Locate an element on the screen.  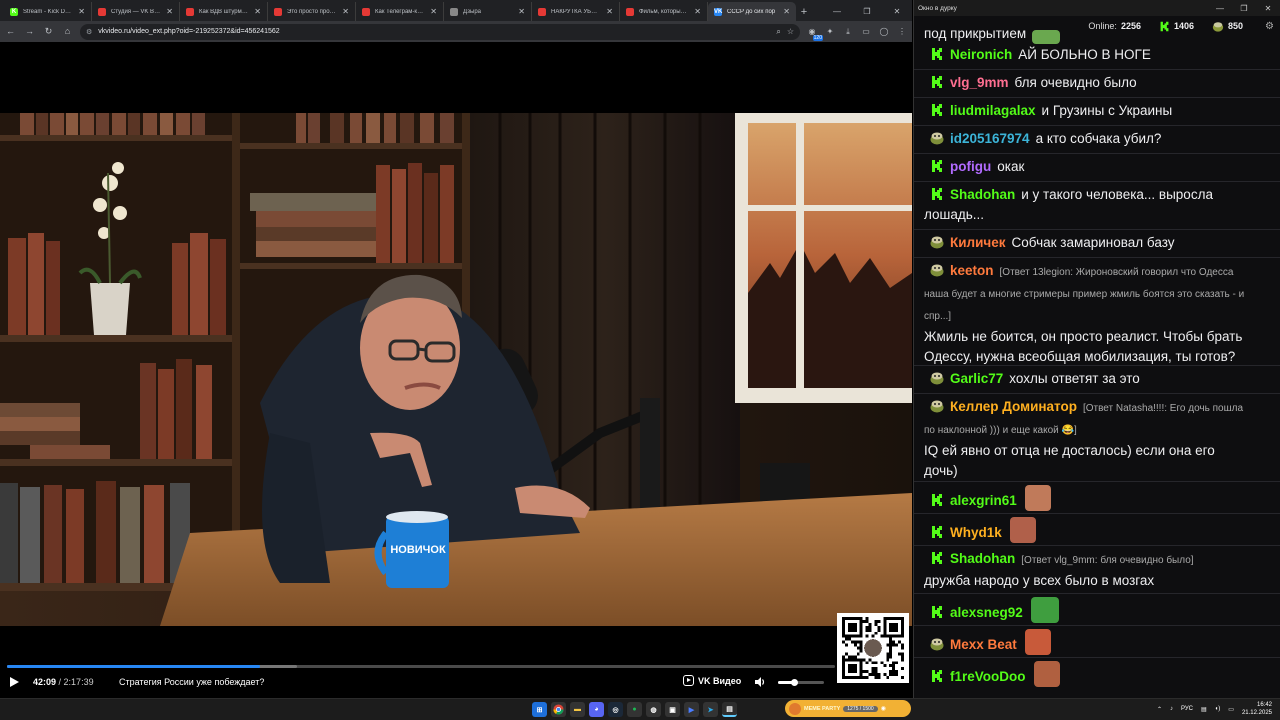
extension-icon: ◉ 120 is located at coordinates (814, 33).